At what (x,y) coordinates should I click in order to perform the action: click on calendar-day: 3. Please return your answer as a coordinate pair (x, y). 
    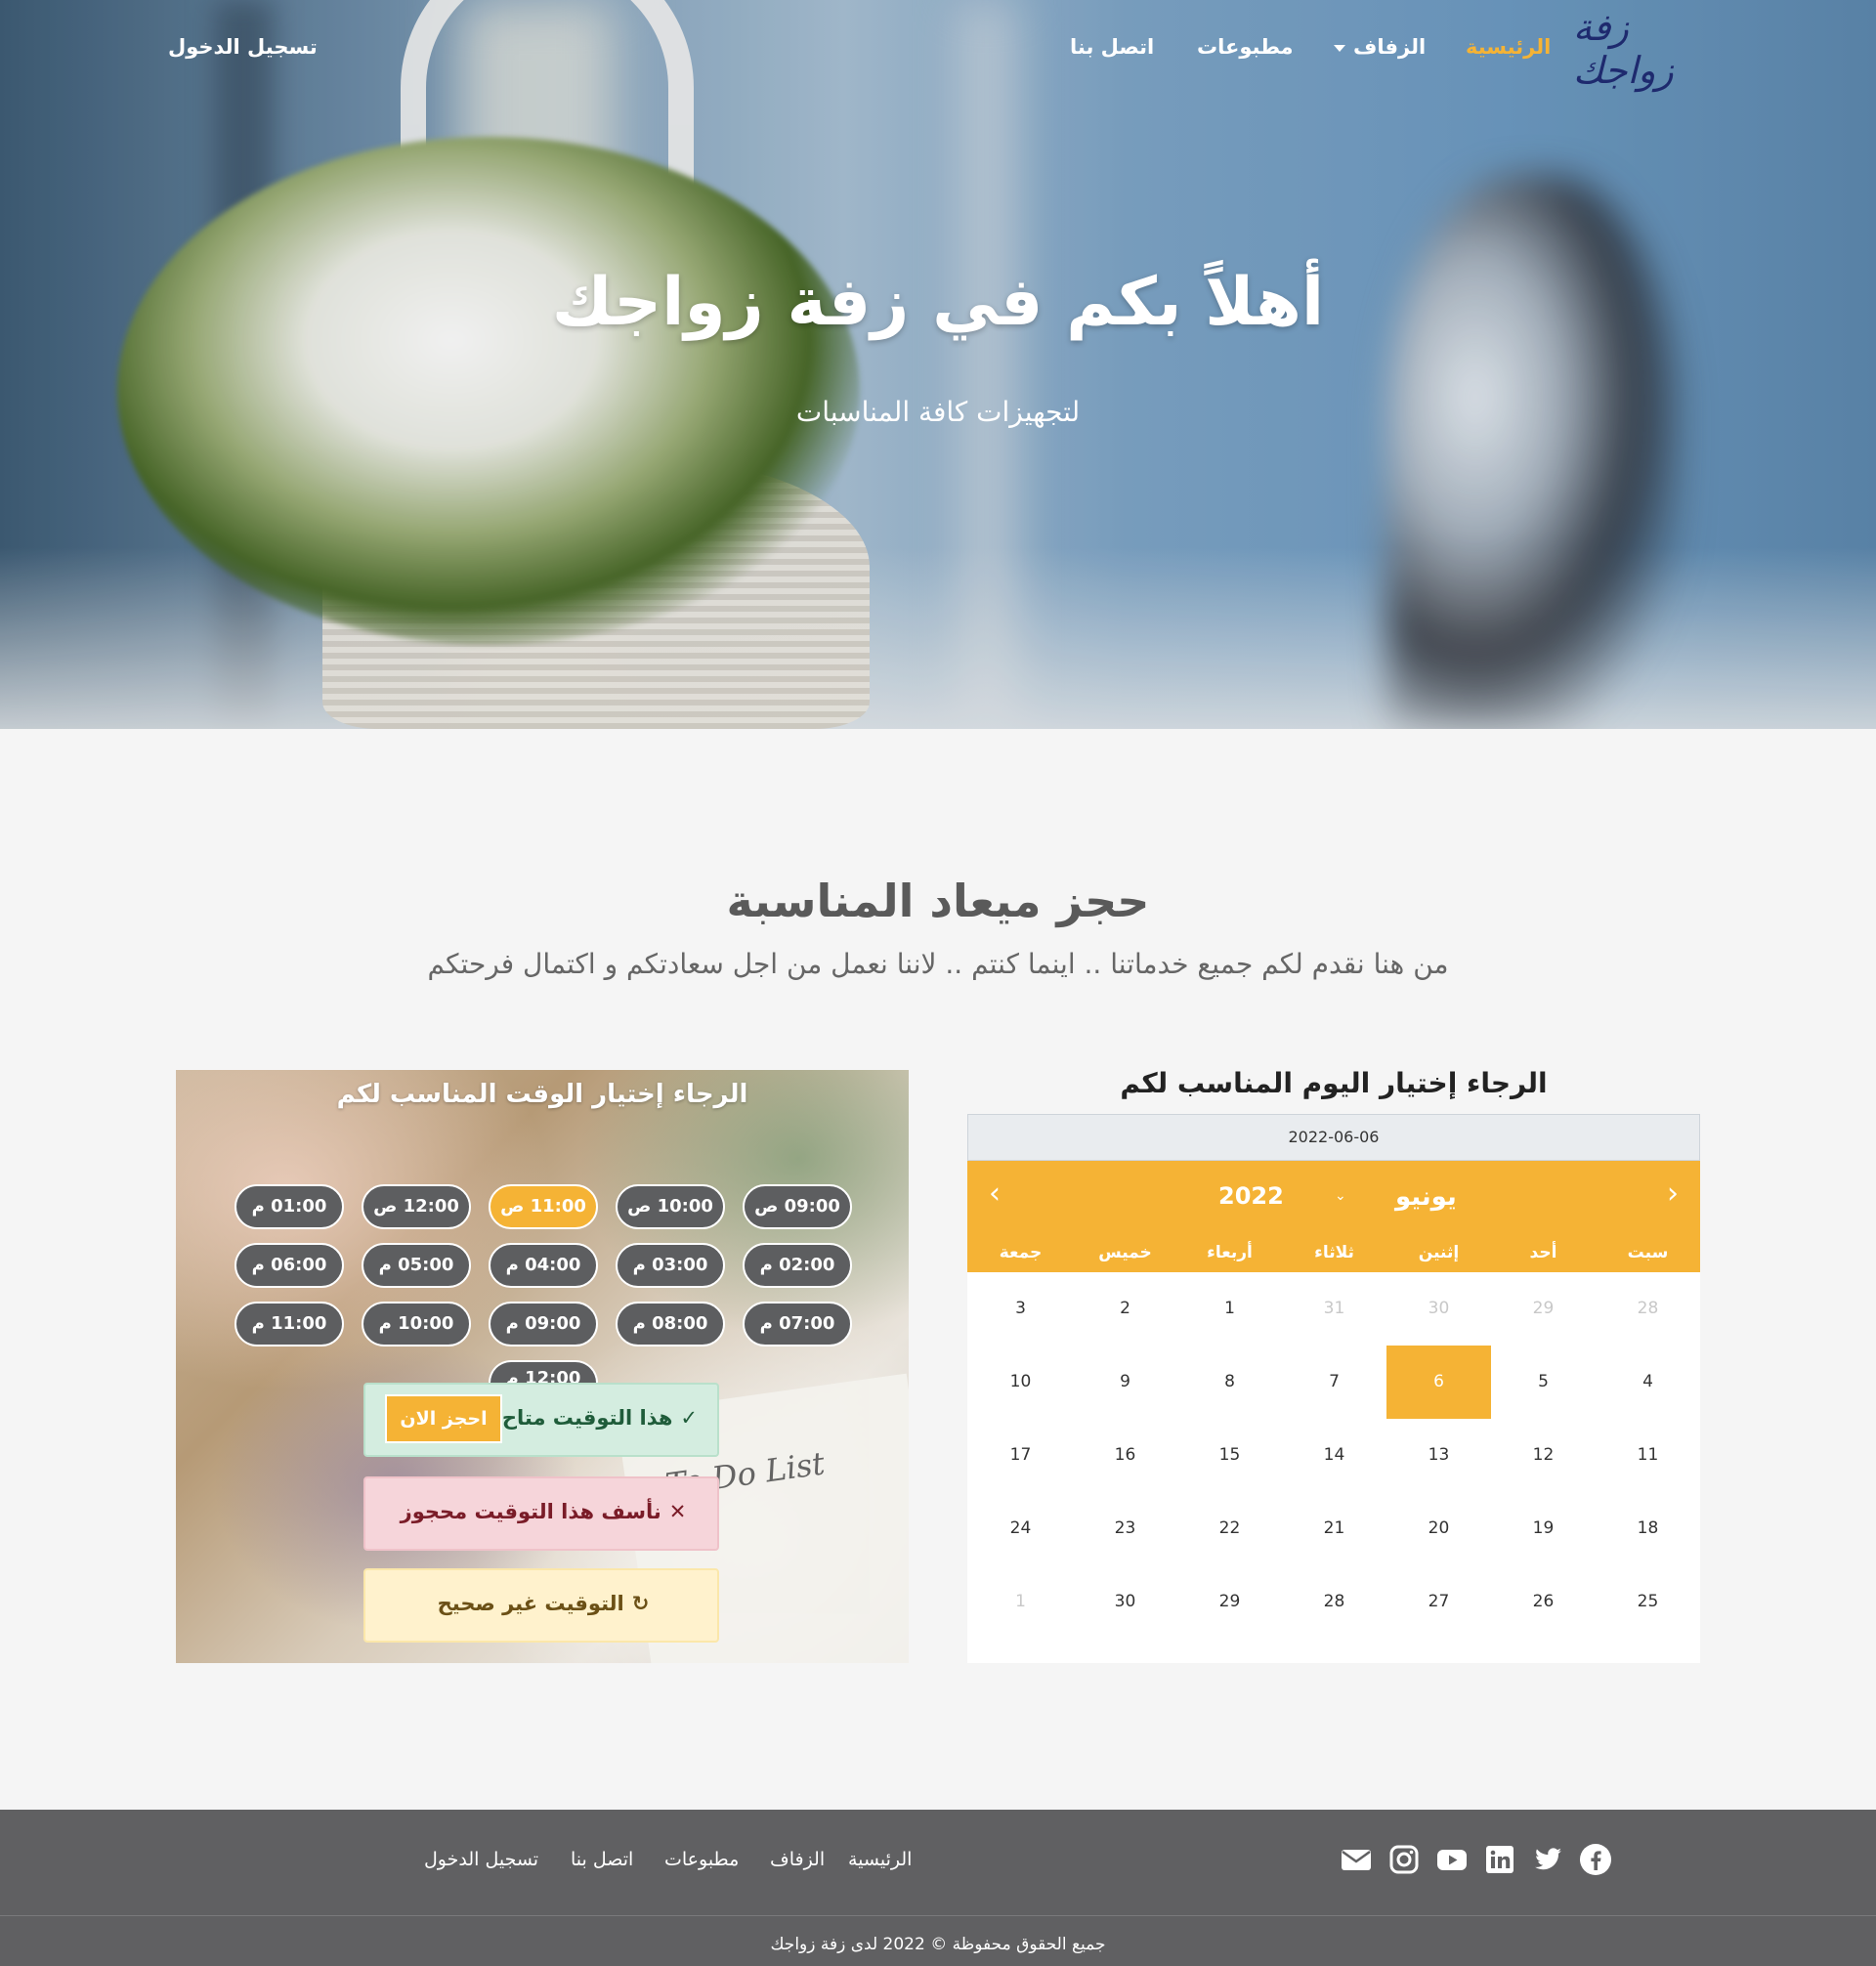
    Looking at the image, I should click on (1020, 1309).